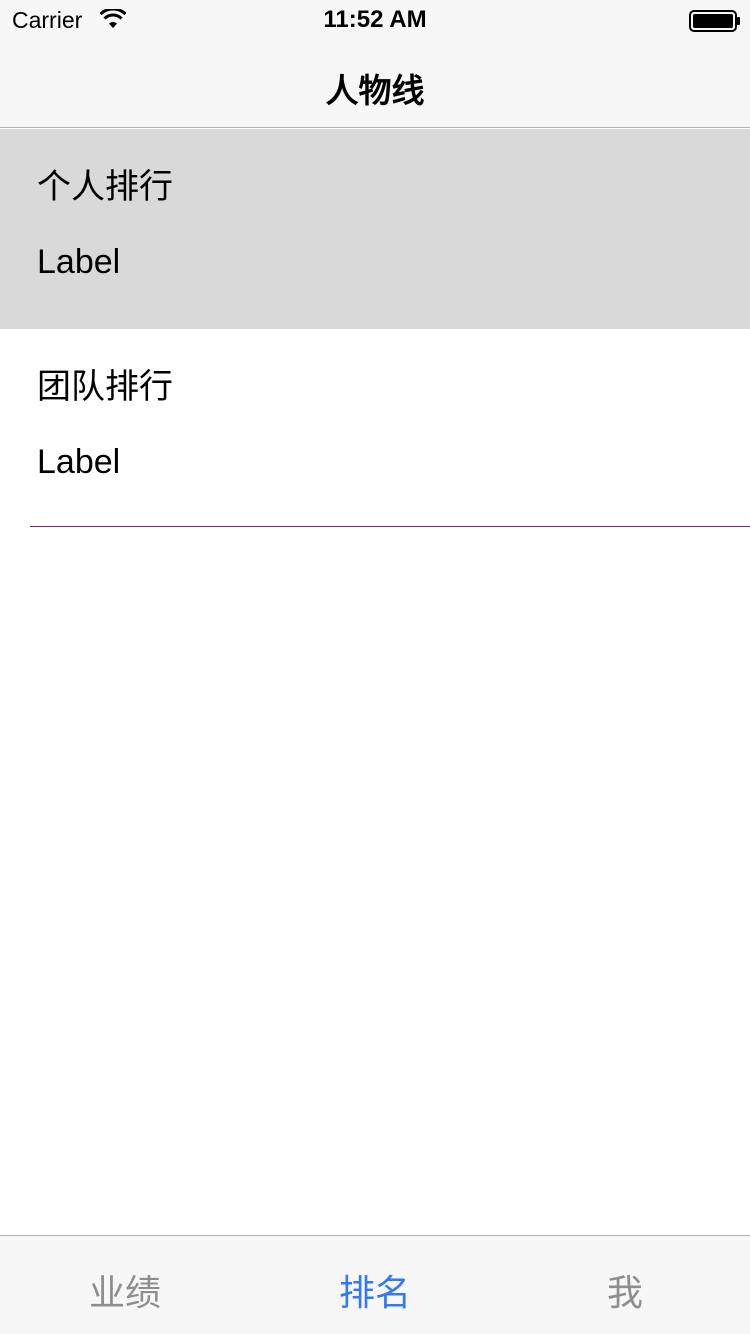 This screenshot has width=750, height=1334. Describe the element at coordinates (375, 229) in the screenshot. I see `table-row-personal-ranking: 个人排行 Label` at that location.